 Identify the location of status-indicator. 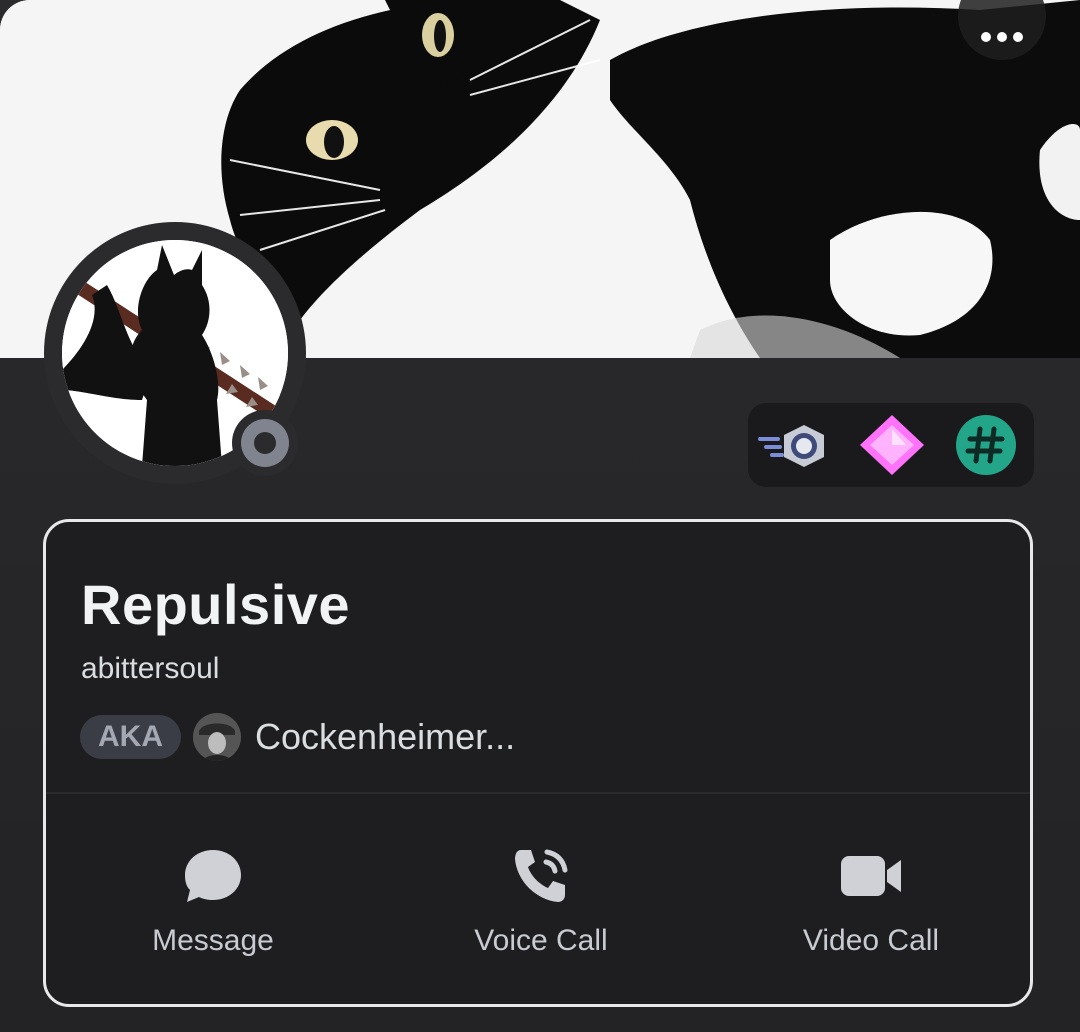
(265, 443).